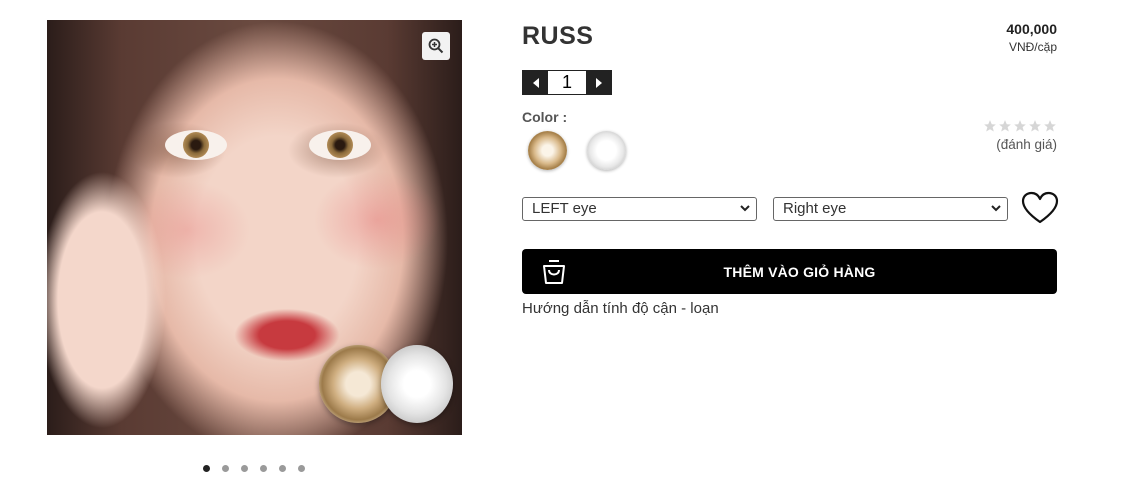 The height and width of the screenshot is (481, 1137). I want to click on rating-stars, so click(1020, 126).